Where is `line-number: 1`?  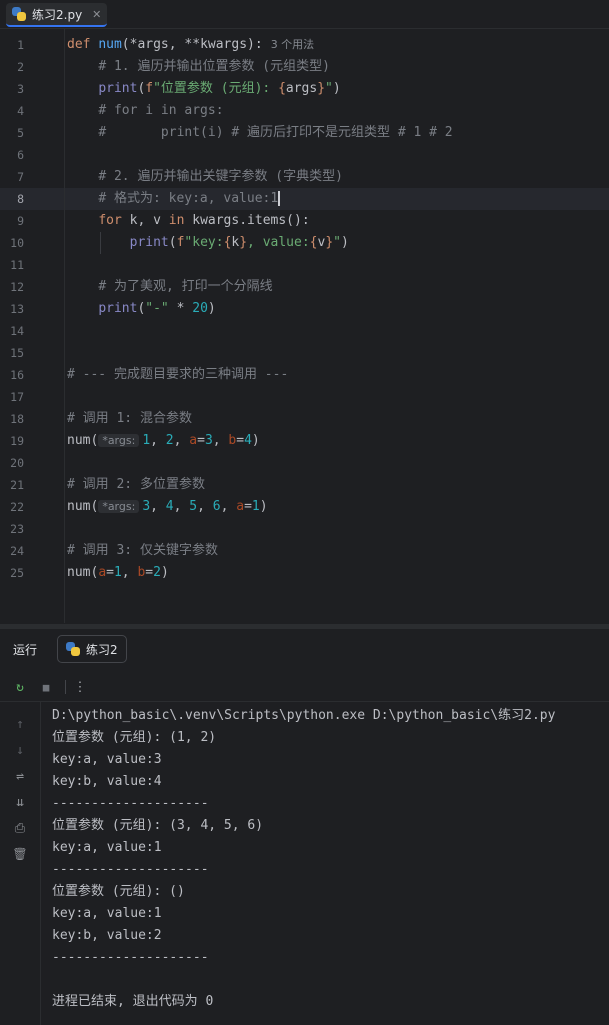 line-number: 1 is located at coordinates (20, 45).